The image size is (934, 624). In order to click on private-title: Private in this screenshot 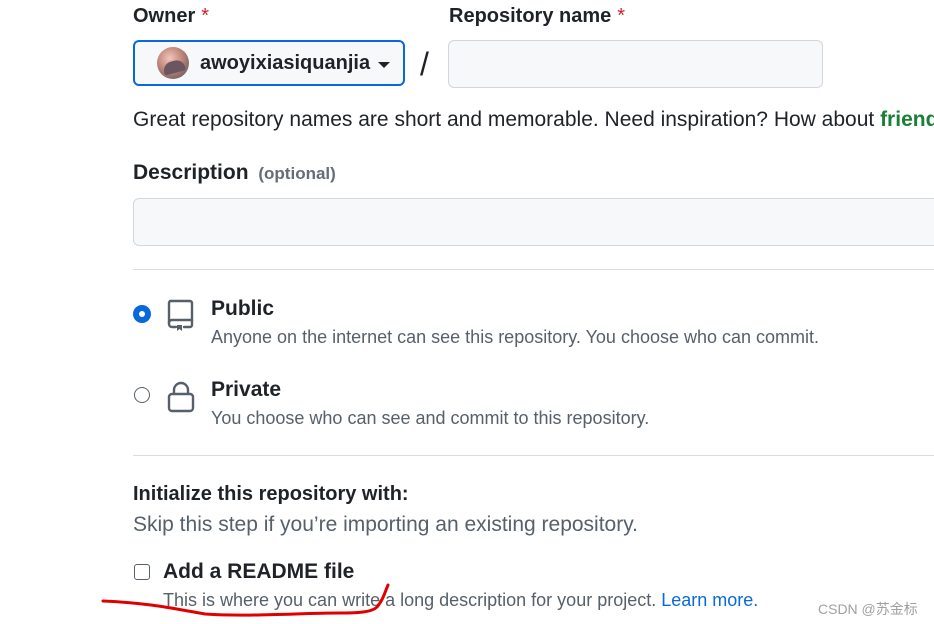, I will do `click(246, 389)`.